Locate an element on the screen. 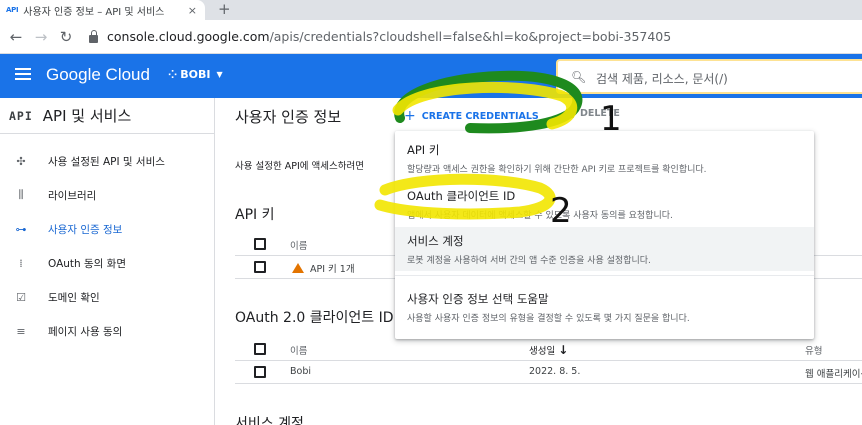 This screenshot has width=862, height=425. domain-check-icon: ☑ is located at coordinates (21, 297).